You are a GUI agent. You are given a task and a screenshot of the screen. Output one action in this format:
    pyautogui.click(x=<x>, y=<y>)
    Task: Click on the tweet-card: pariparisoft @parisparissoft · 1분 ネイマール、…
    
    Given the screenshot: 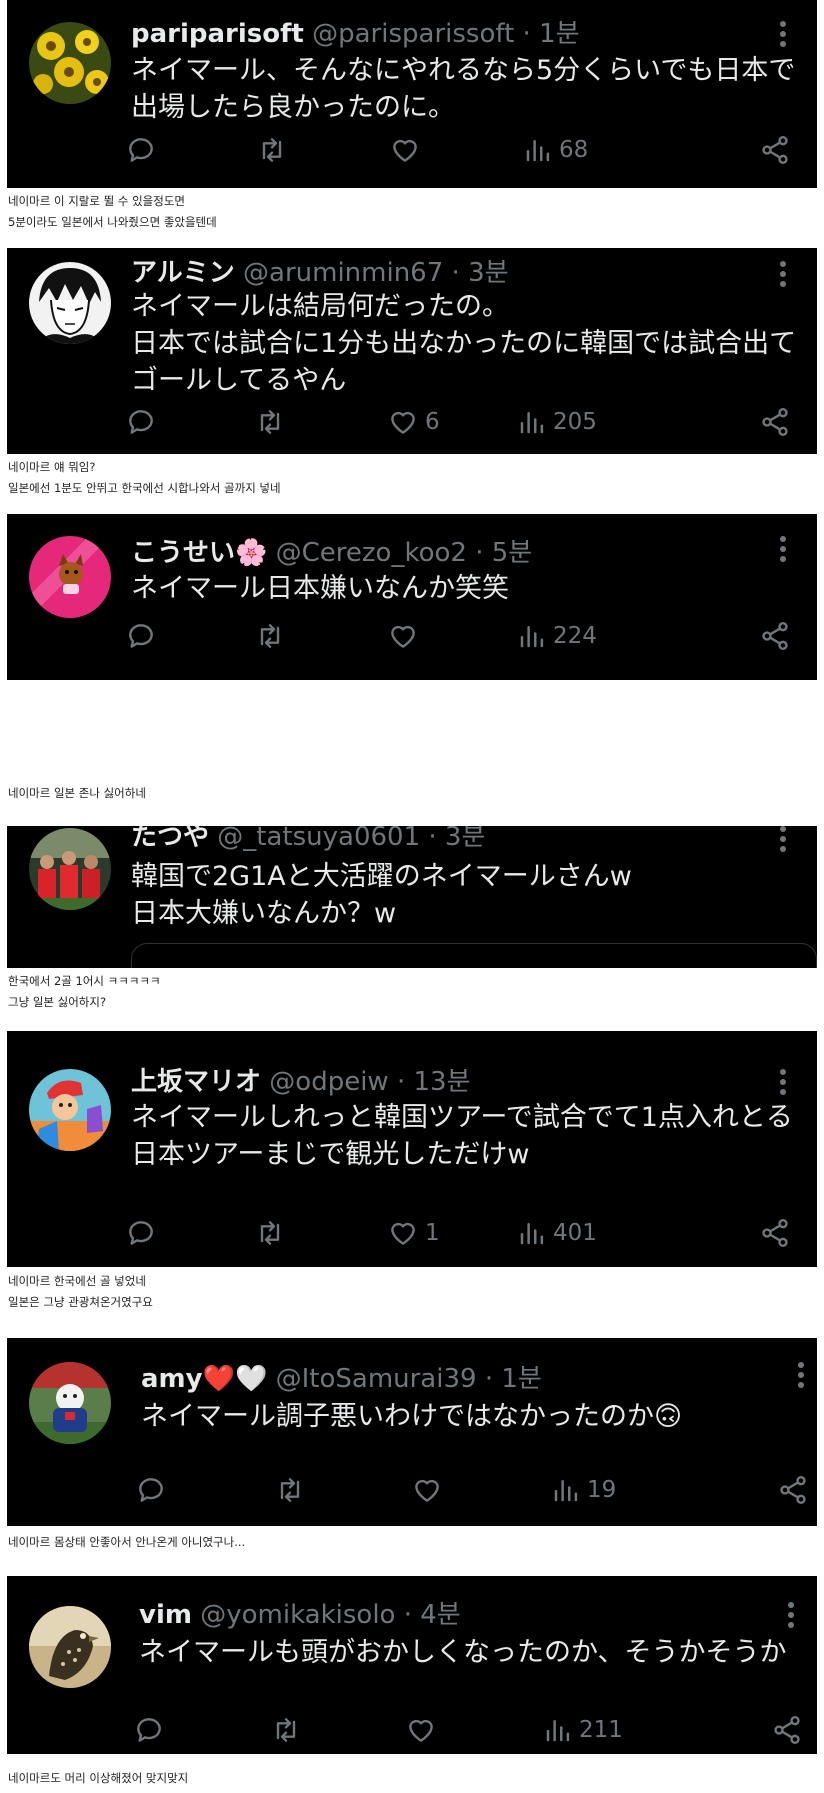 What is the action you would take?
    pyautogui.click(x=412, y=94)
    